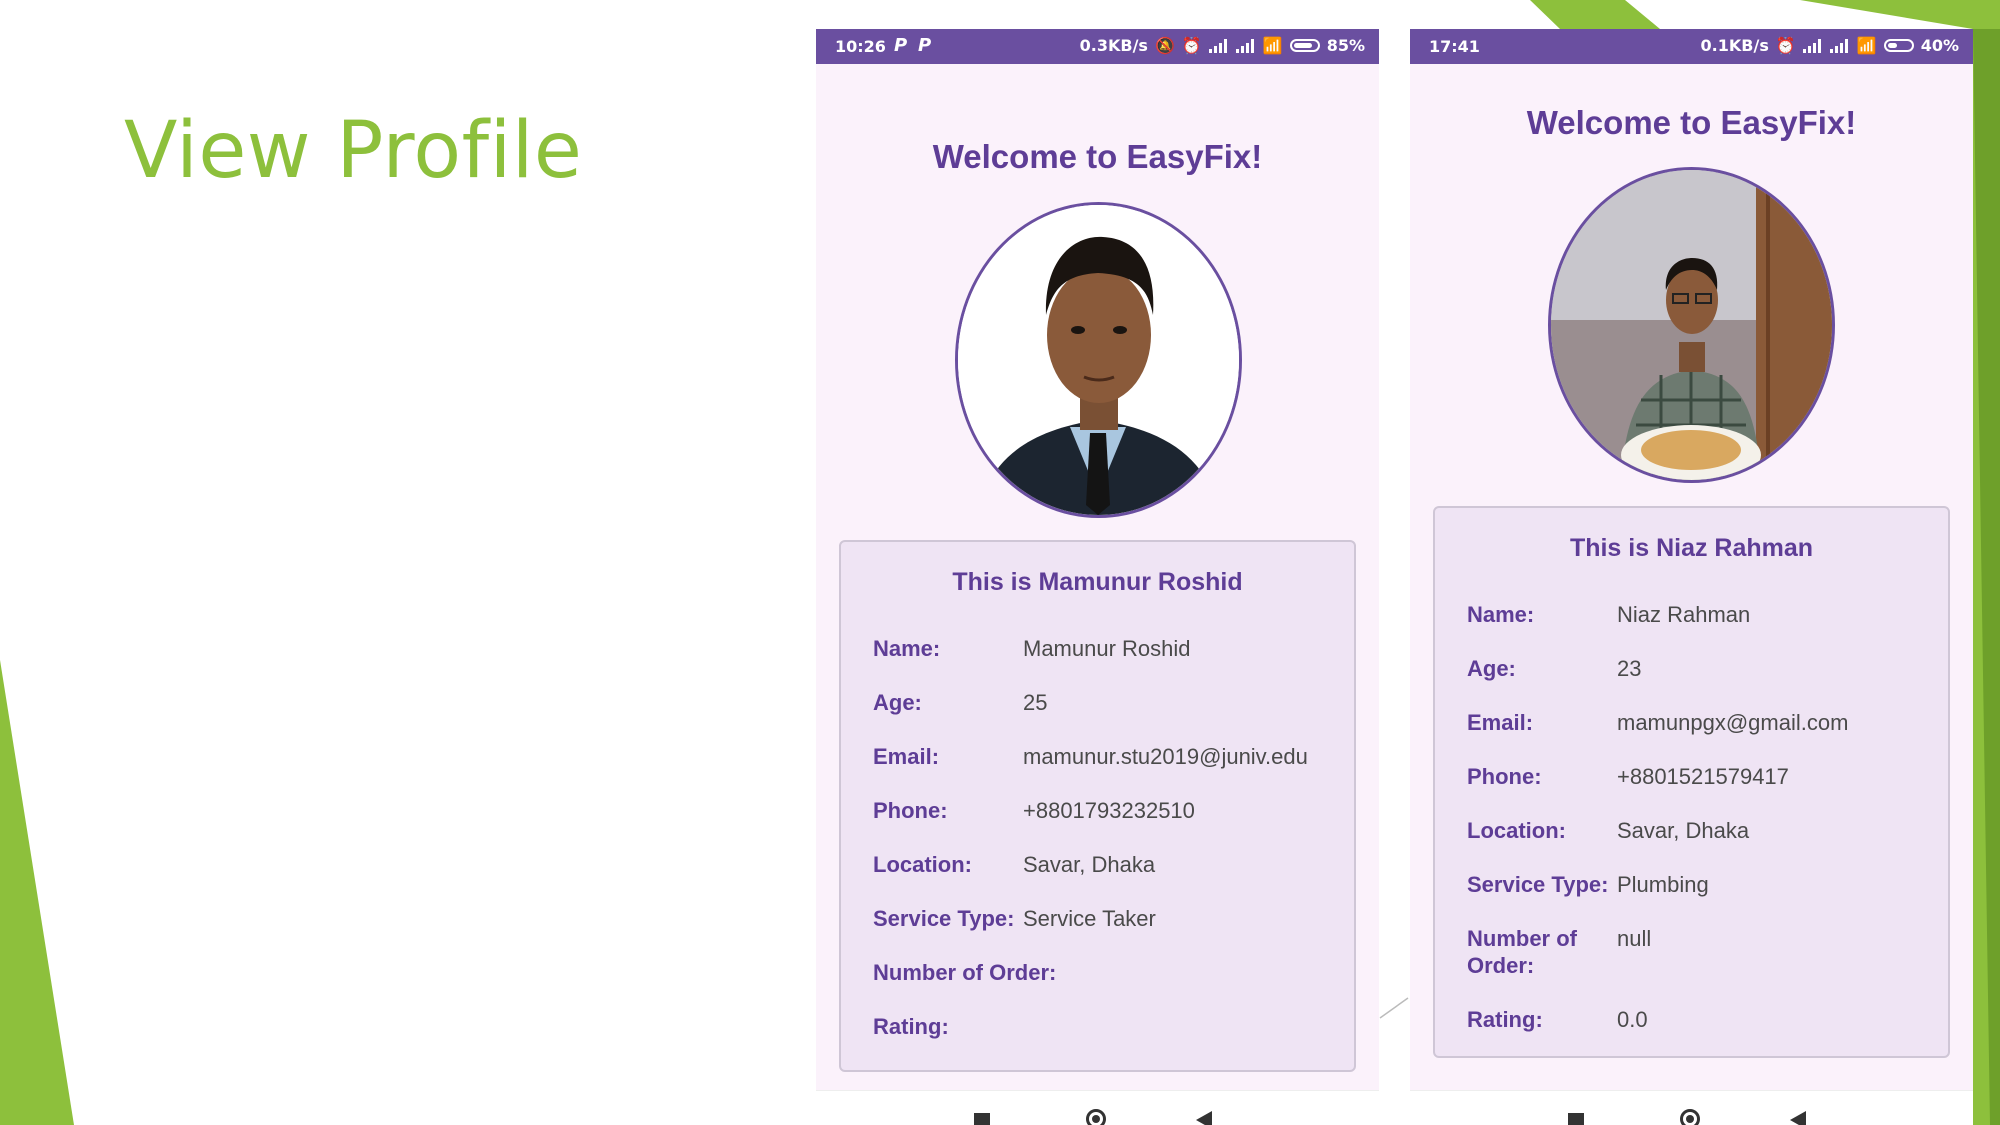 Image resolution: width=2000 pixels, height=1125 pixels. What do you see at coordinates (1097, 582) in the screenshot?
I see `profile-card-title: This is Mamunur Roshid` at bounding box center [1097, 582].